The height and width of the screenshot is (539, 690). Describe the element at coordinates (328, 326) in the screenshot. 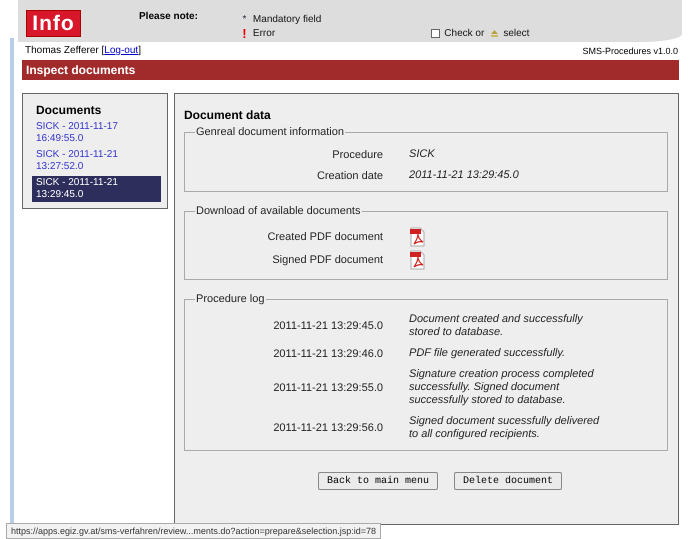

I see `log-timestamp: 2011-11-21 13:29:45.0` at that location.